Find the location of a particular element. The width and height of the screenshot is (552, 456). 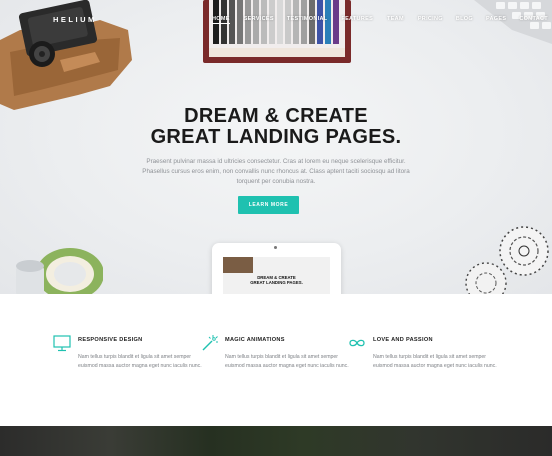

tape-decoration is located at coordinates (59, 271).